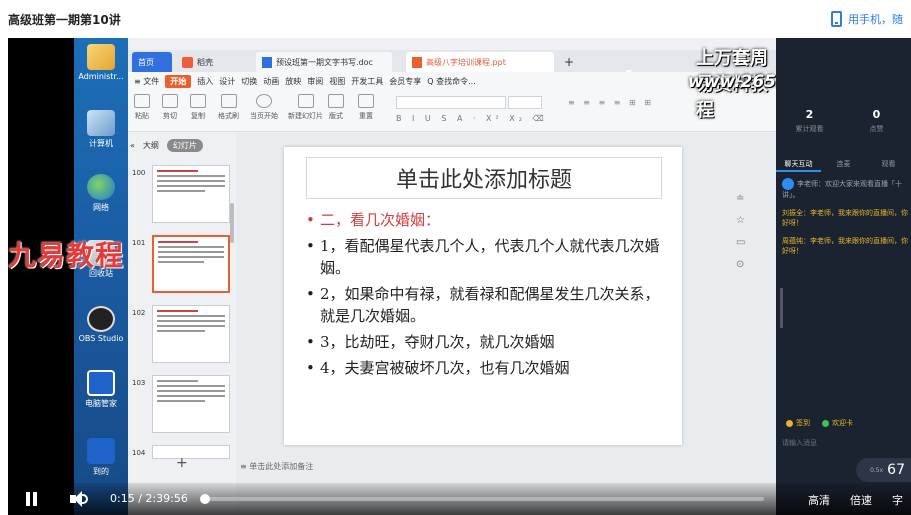  Describe the element at coordinates (184, 145) in the screenshot. I see `tab-slides: 幻灯片` at that location.